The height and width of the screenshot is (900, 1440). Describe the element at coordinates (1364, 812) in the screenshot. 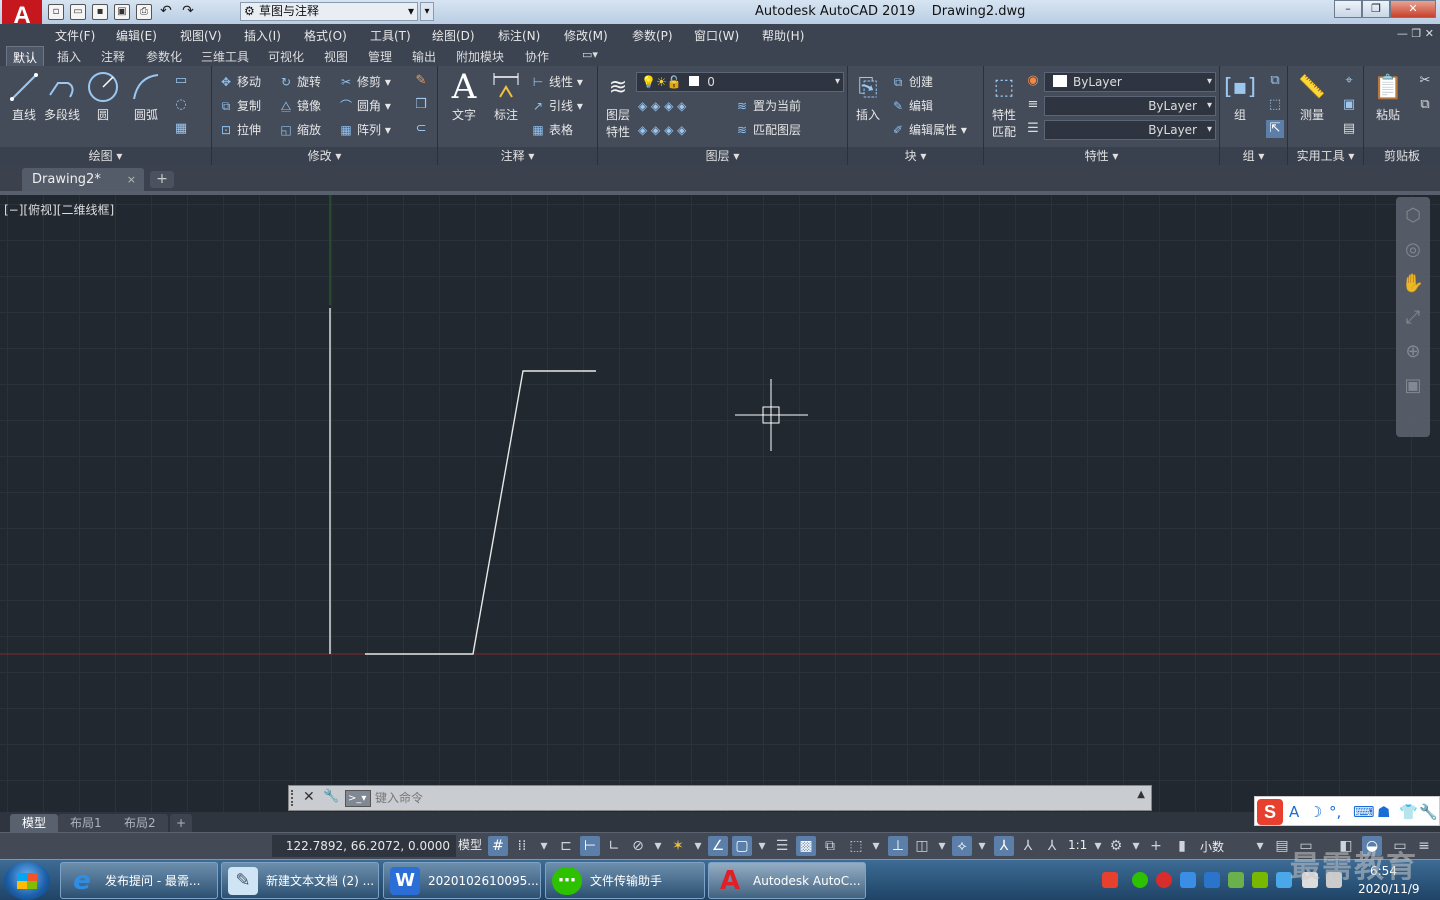

I see `ime-keyboard-icon: ⌨` at that location.